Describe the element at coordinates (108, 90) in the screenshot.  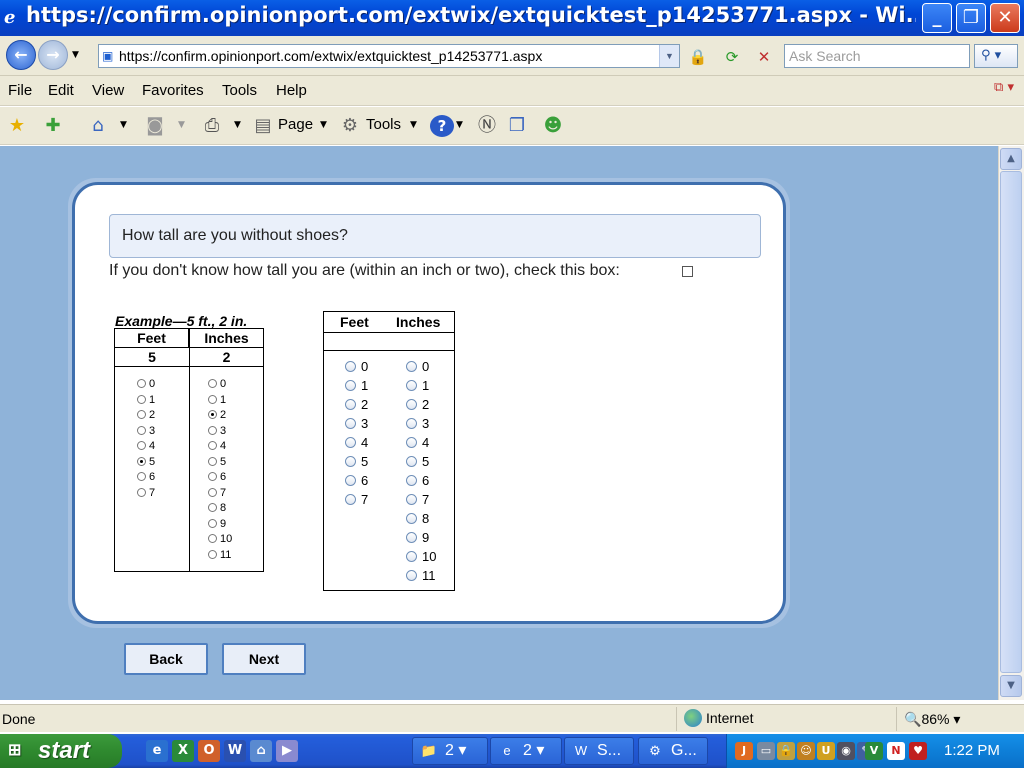
I see `menu-view: View` at that location.